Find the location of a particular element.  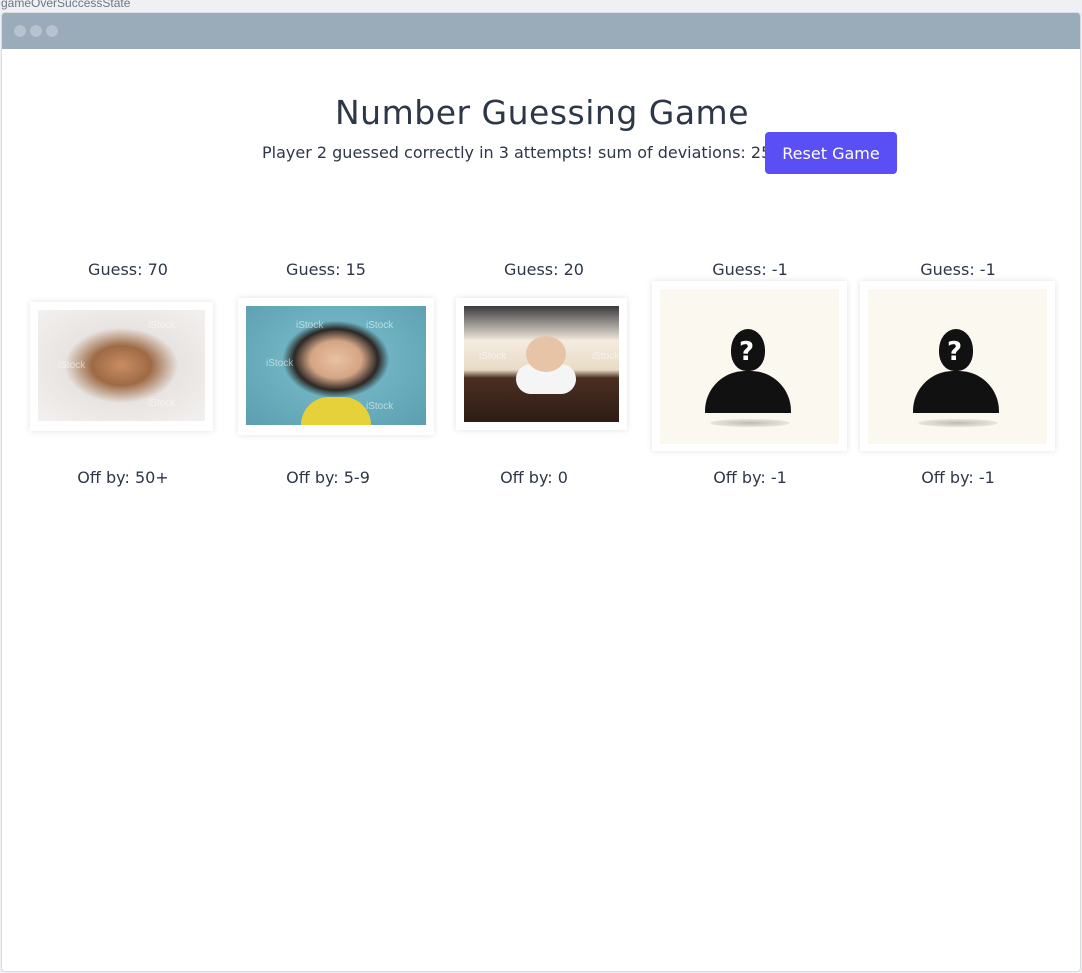

page-title: Number Guessing Game is located at coordinates (542, 112).